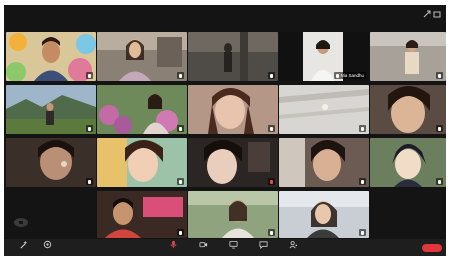 Image resolution: width=450 pixels, height=260 pixels. I want to click on share-screen-icon, so click(233, 244).